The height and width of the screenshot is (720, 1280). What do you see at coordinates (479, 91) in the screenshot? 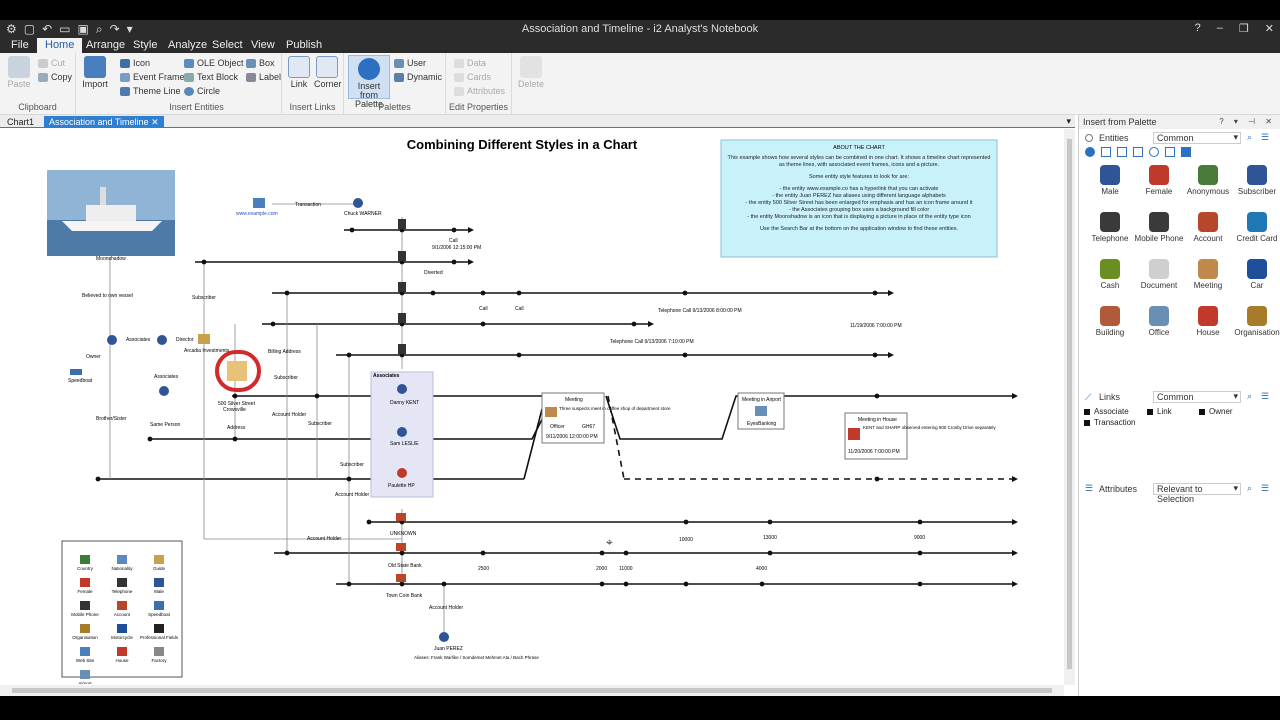
I see `attributes-button: Attributes` at bounding box center [479, 91].